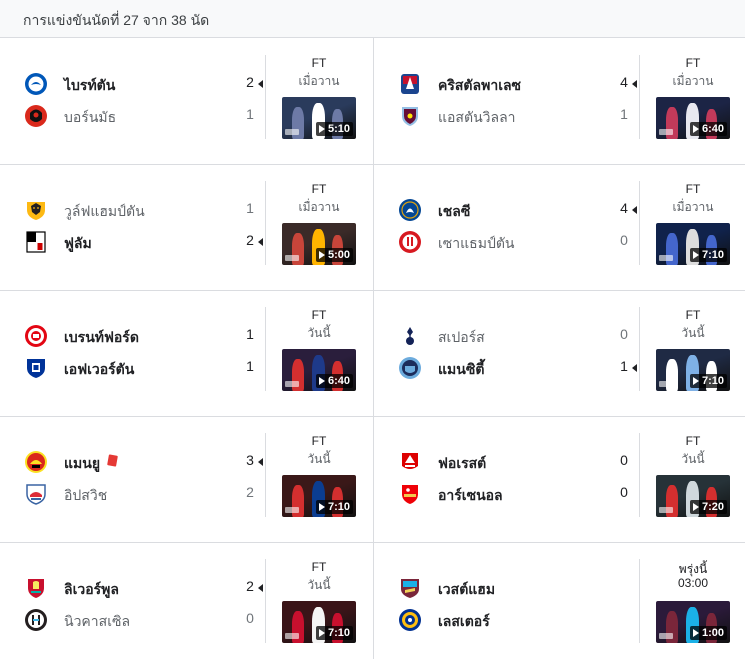 This screenshot has height=659, width=745. Describe the element at coordinates (372, 19) in the screenshot. I see `matchday-header: การแข่งขันนัดที่ 27 จาก 38 นัด` at that location.